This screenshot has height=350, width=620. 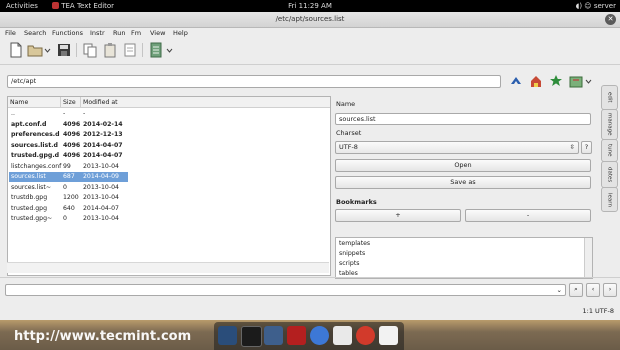 I want to click on close-window-button: ✕, so click(x=610, y=19).